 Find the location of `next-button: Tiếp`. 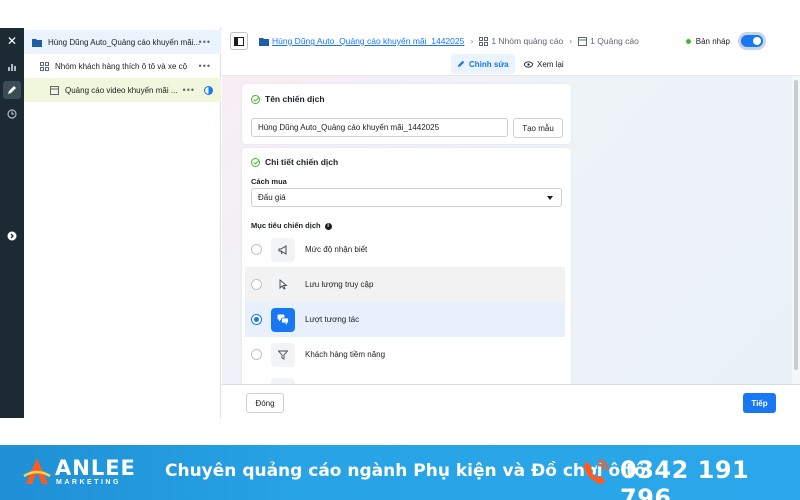

next-button: Tiếp is located at coordinates (759, 403).